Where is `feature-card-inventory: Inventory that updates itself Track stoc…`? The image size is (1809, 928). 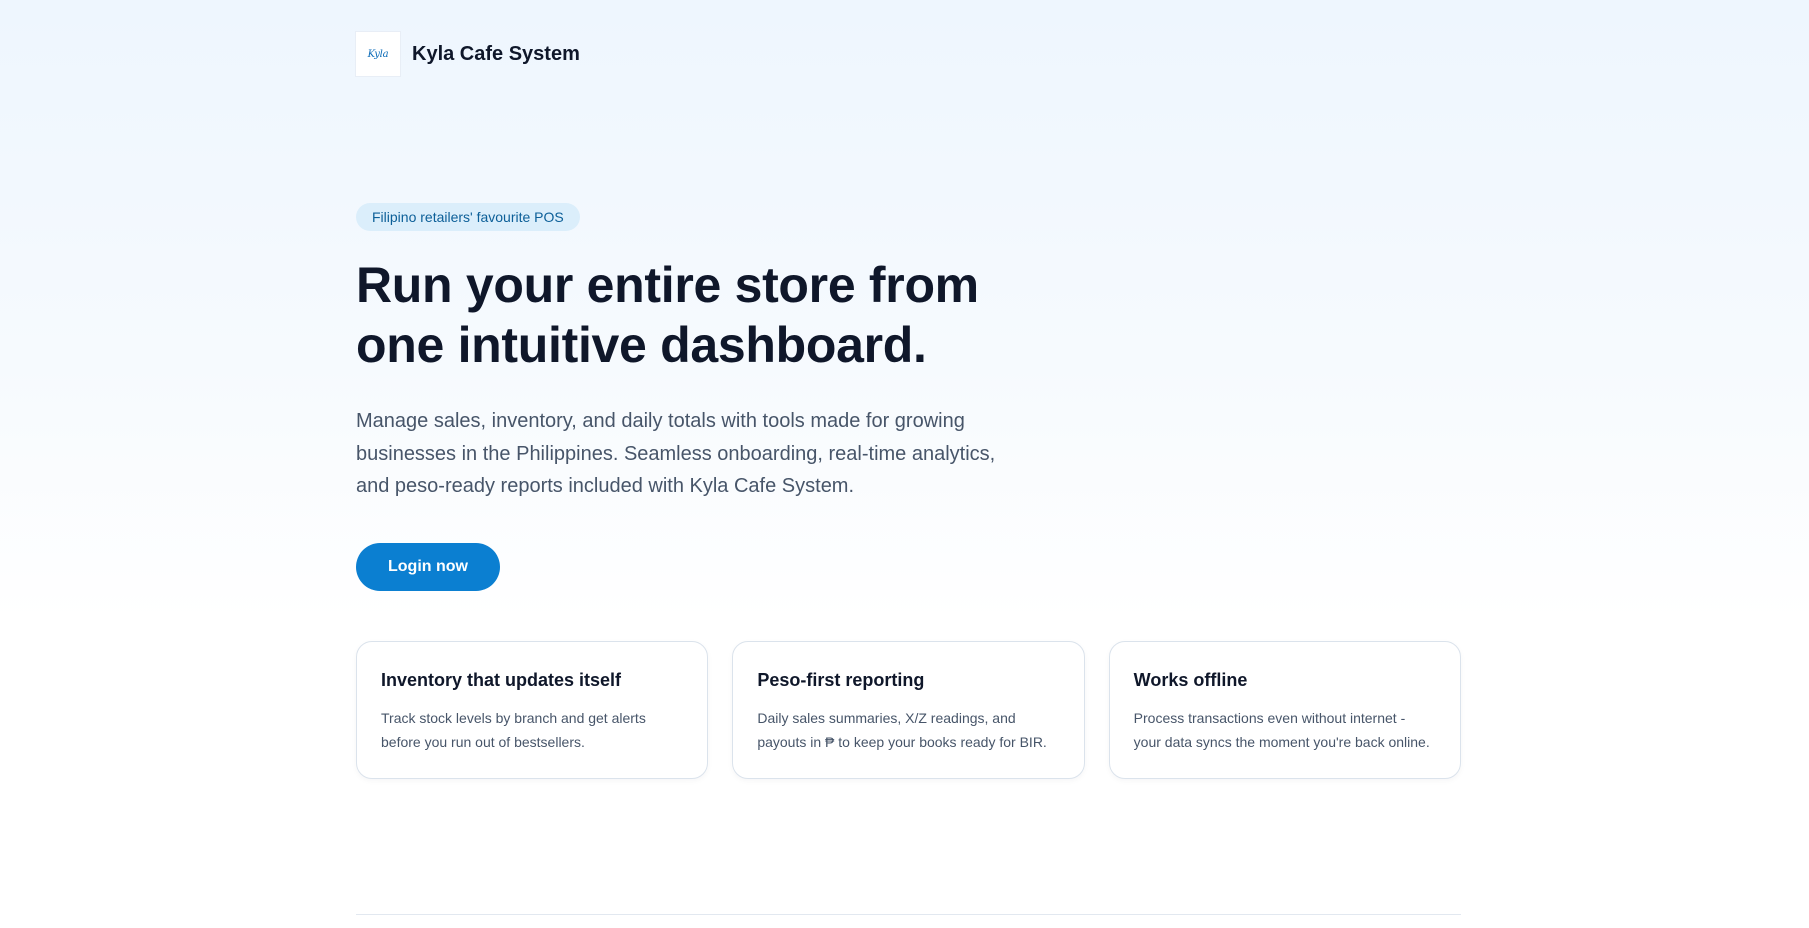
feature-card-inventory: Inventory that updates itself Track stoc… is located at coordinates (532, 710).